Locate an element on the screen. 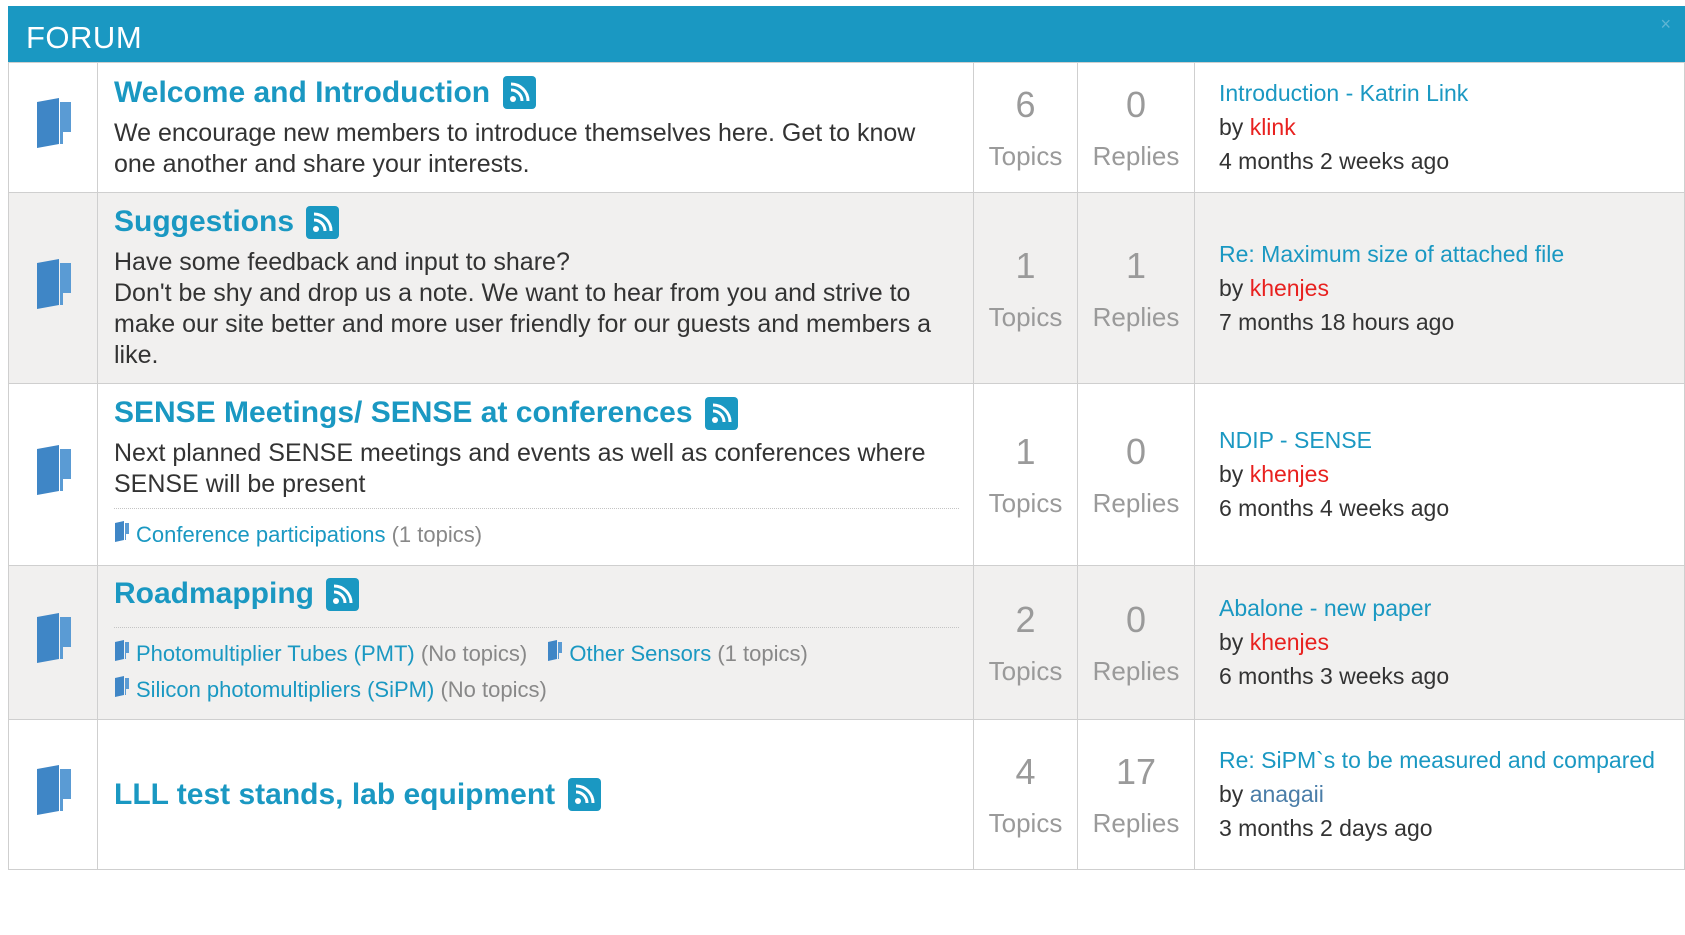 Image resolution: width=1685 pixels, height=935 pixels. forum-title: FORUM is located at coordinates (84, 37).